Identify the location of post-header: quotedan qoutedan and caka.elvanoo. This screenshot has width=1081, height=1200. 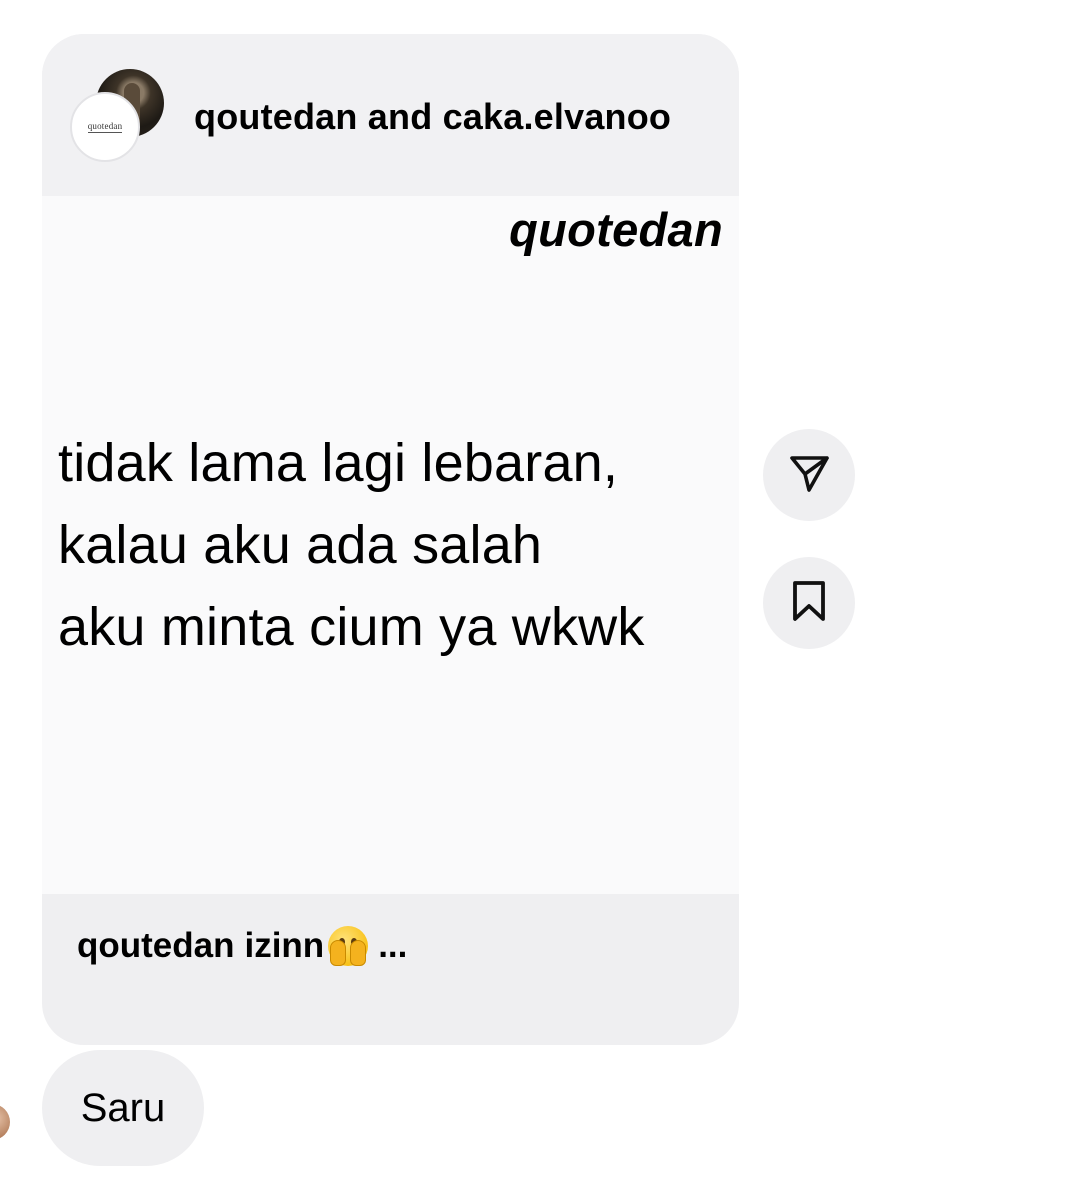
(390, 115).